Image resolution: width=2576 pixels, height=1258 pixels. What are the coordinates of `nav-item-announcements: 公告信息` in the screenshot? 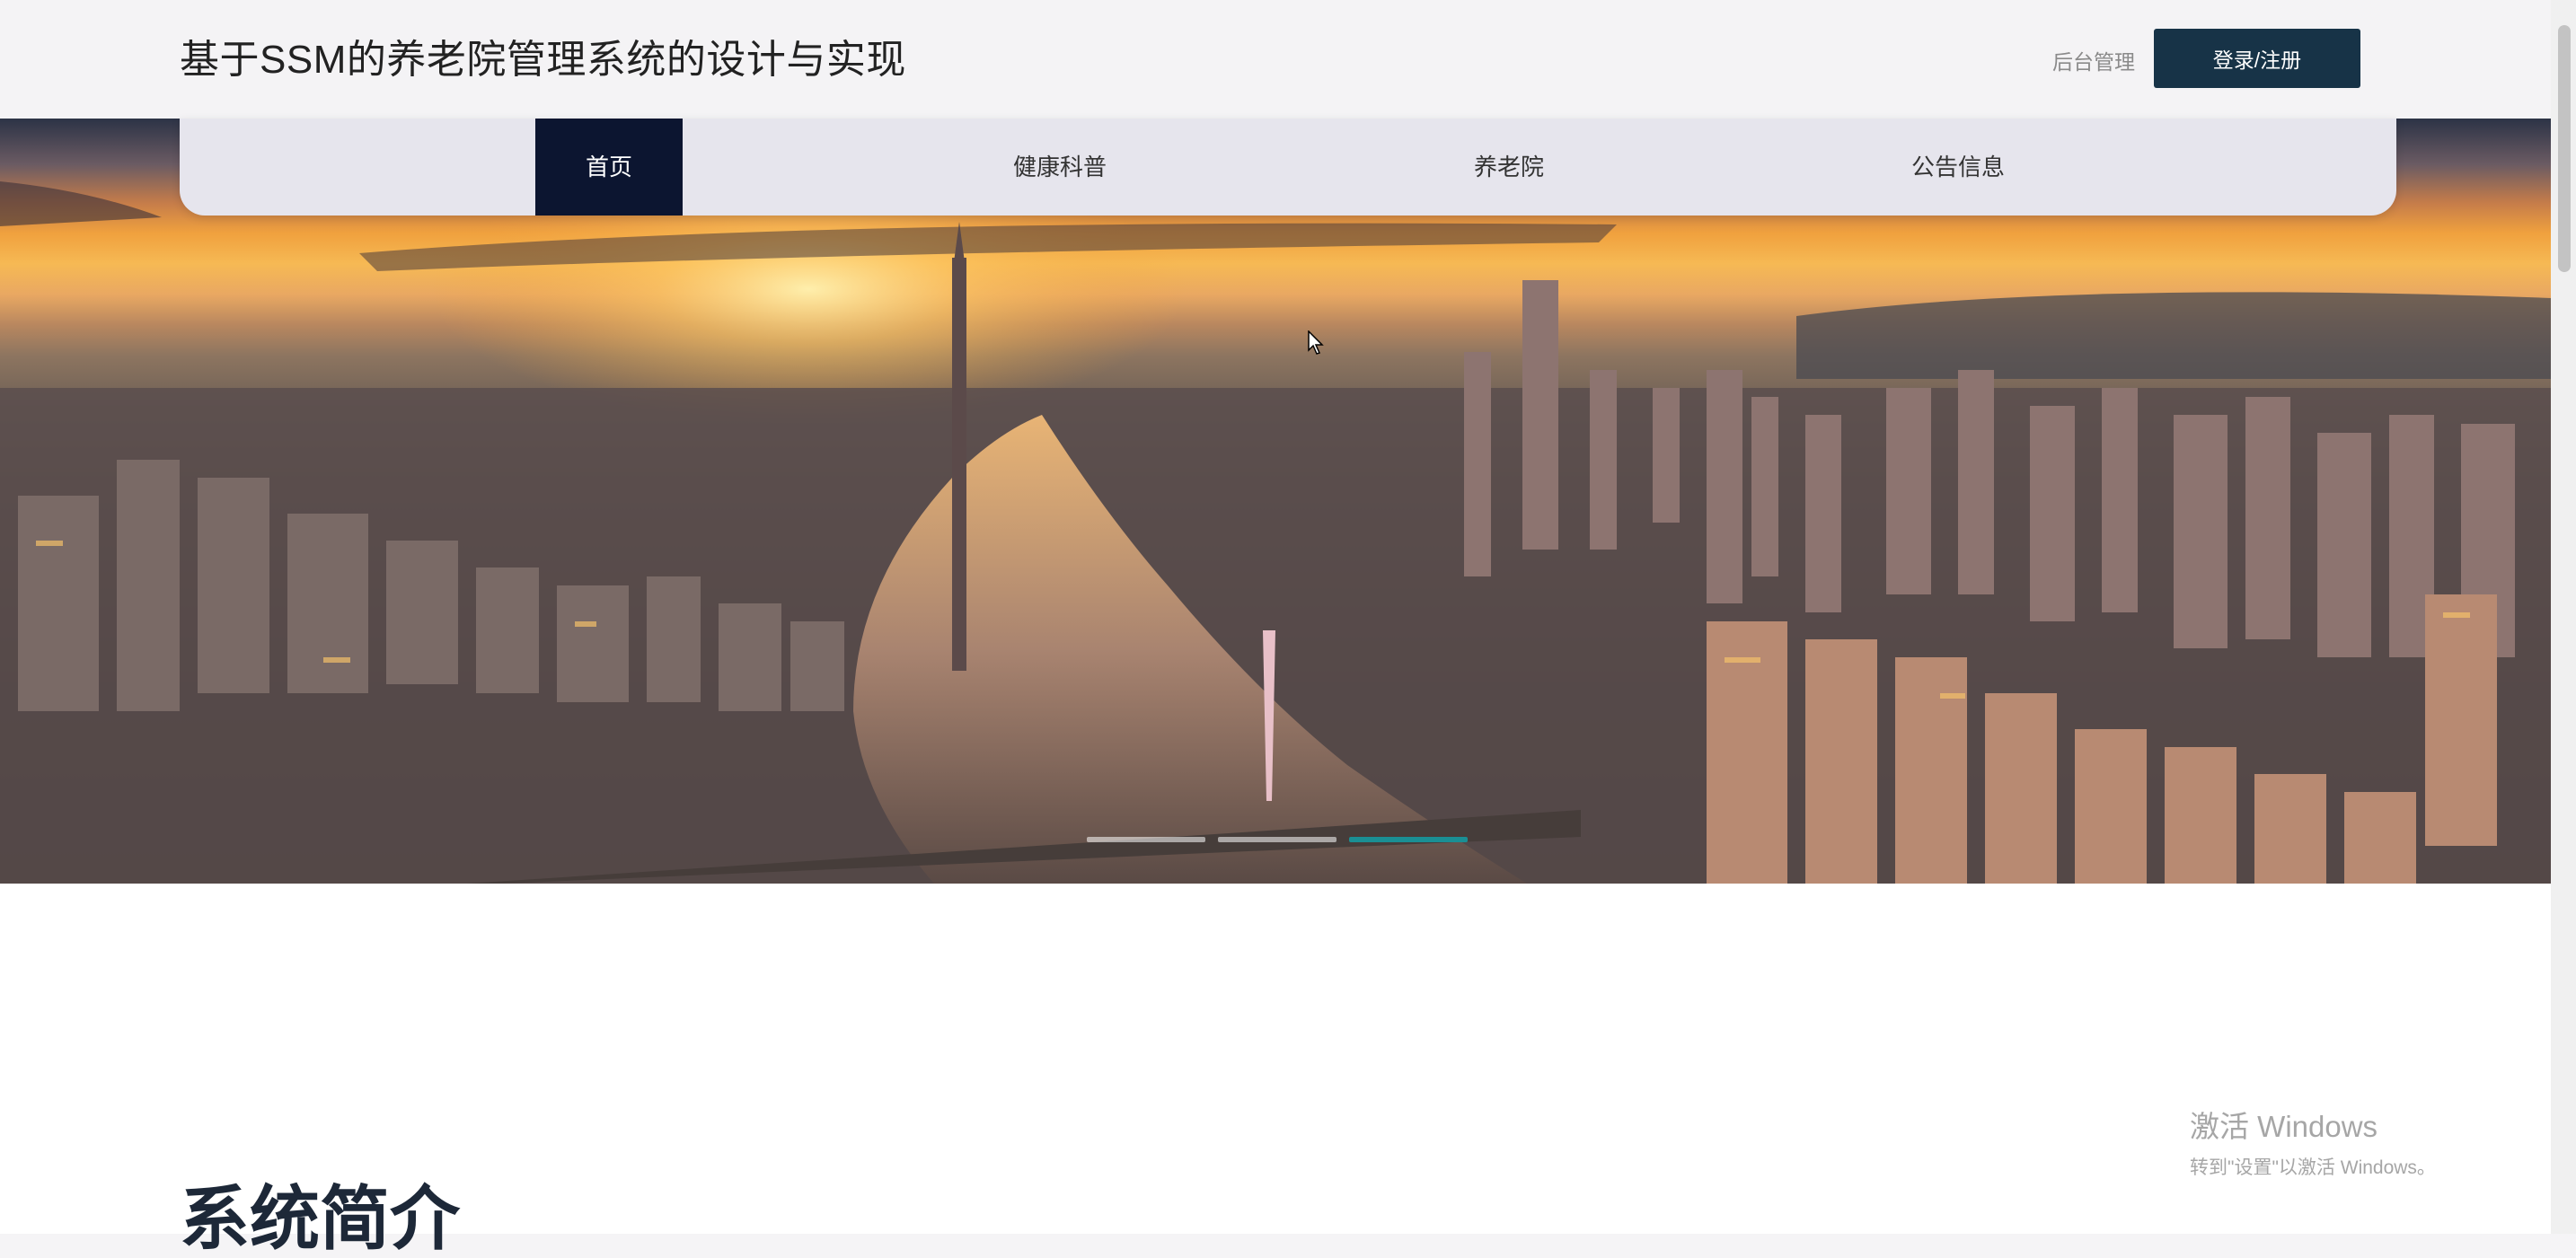 It's located at (1958, 167).